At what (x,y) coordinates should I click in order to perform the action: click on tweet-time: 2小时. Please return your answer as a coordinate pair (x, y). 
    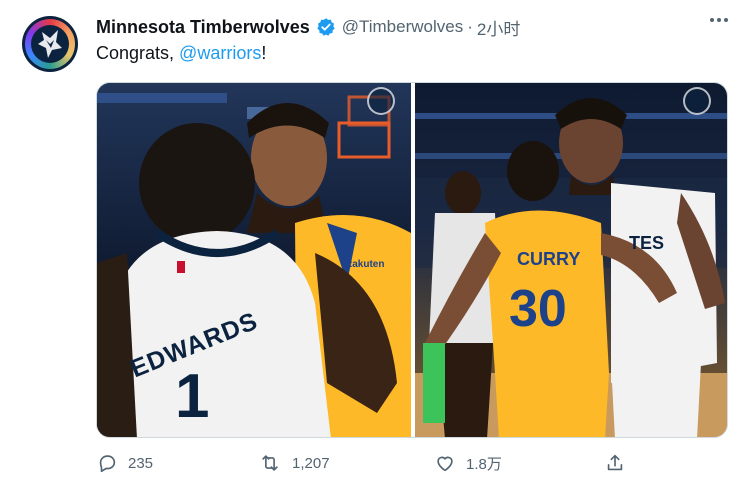
    Looking at the image, I should click on (498, 27).